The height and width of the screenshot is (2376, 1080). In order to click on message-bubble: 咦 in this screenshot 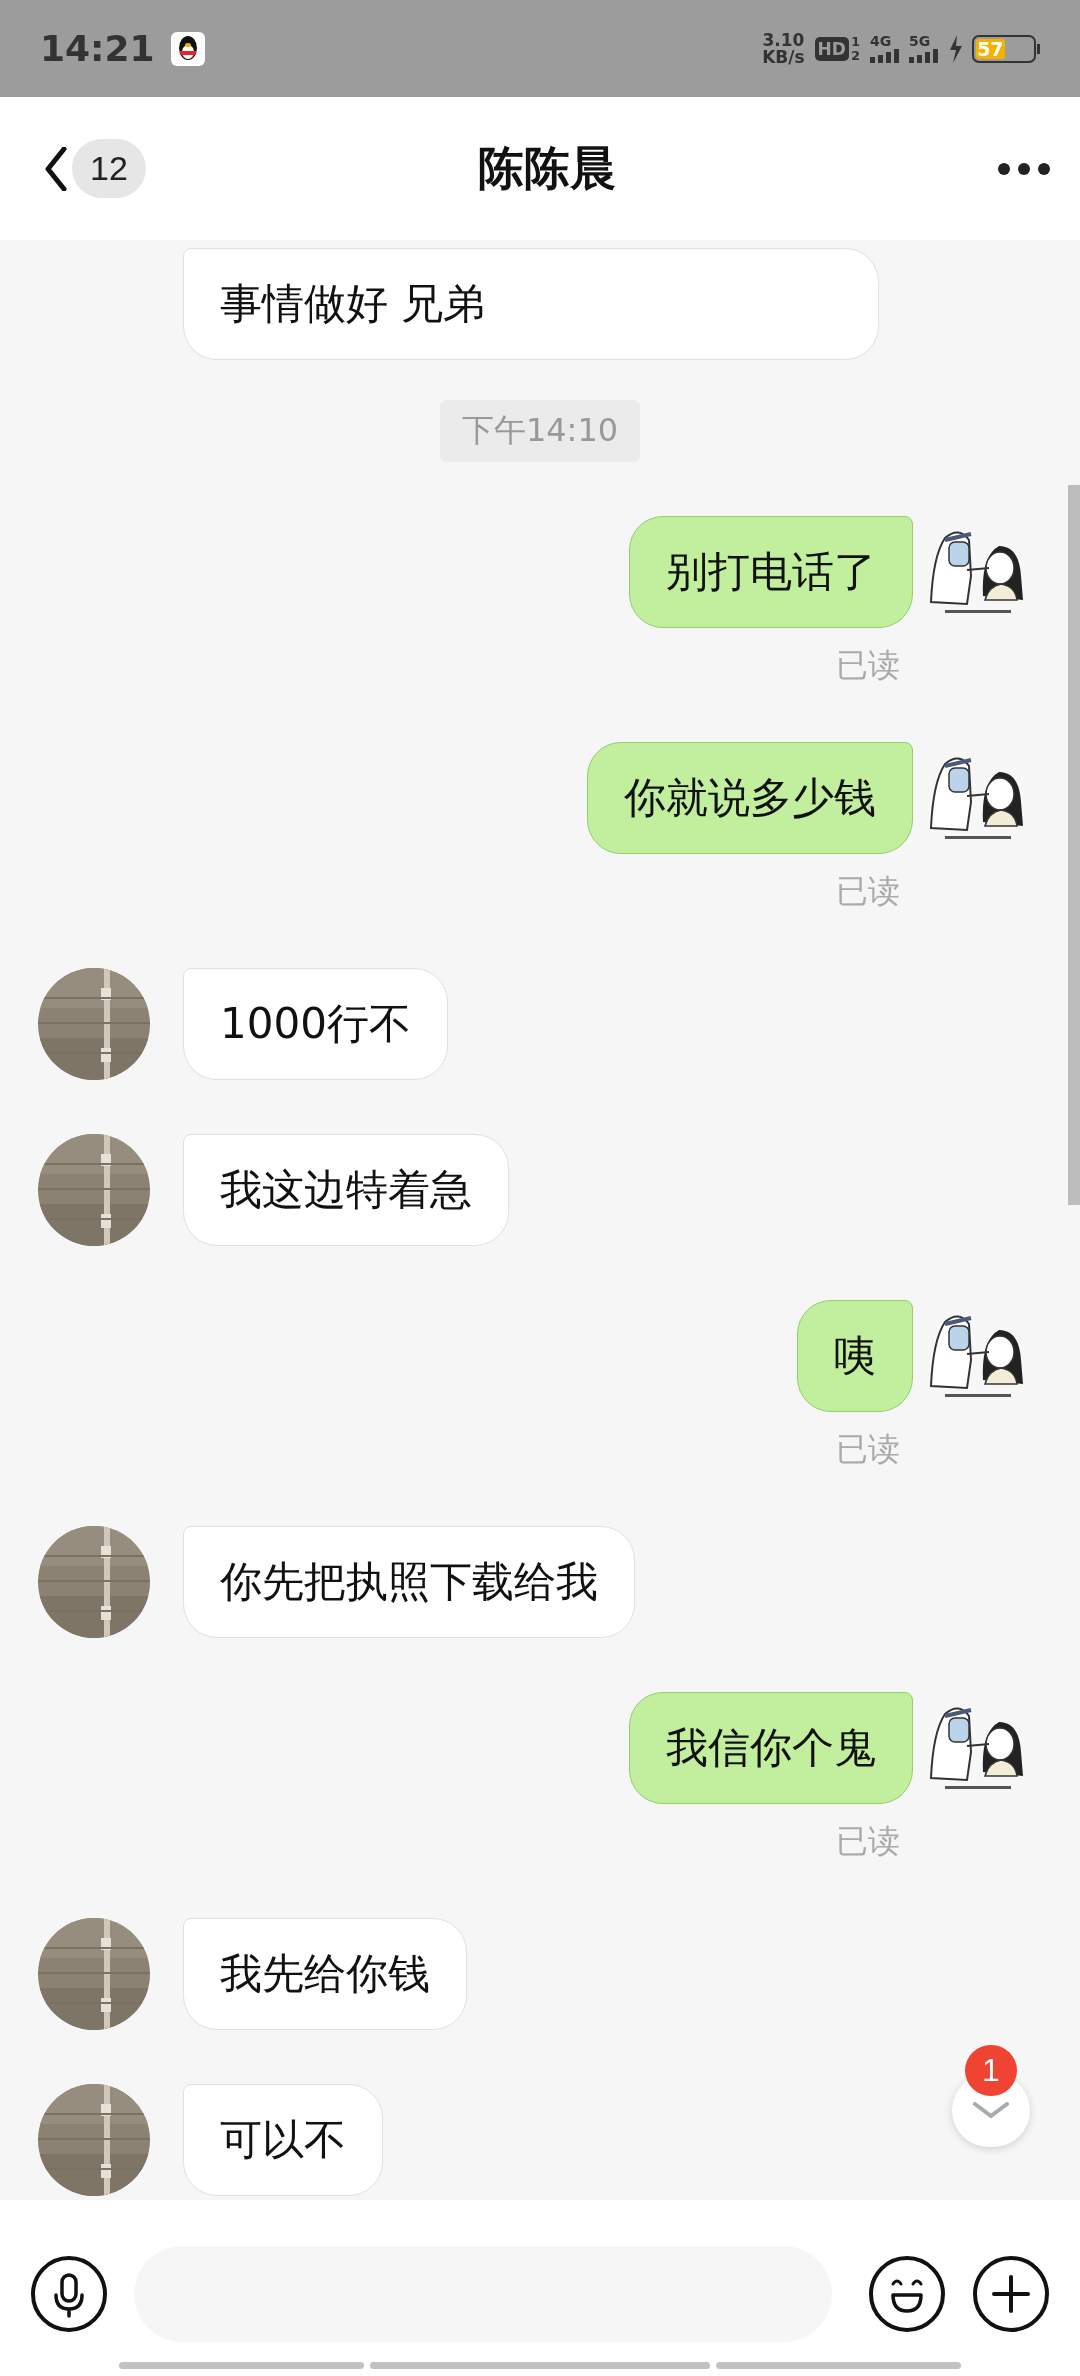, I will do `click(855, 1356)`.